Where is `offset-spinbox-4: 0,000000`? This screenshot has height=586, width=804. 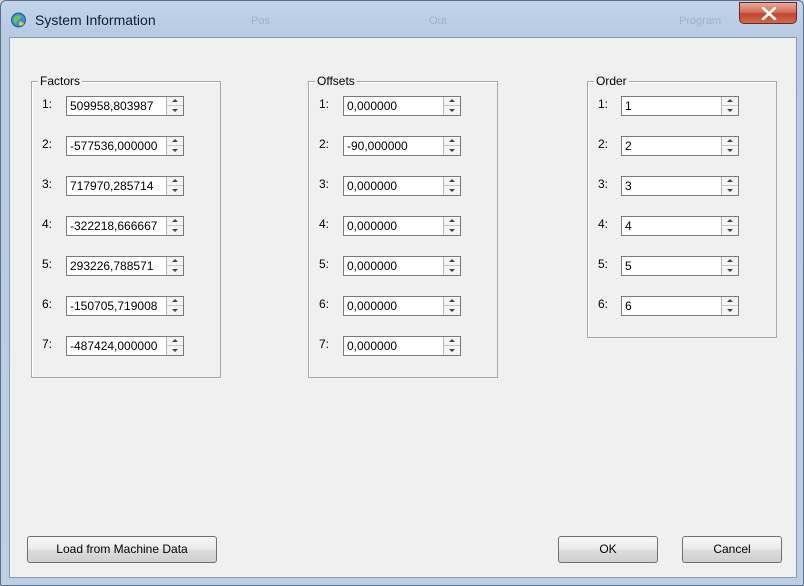
offset-spinbox-4: 0,000000 is located at coordinates (402, 226).